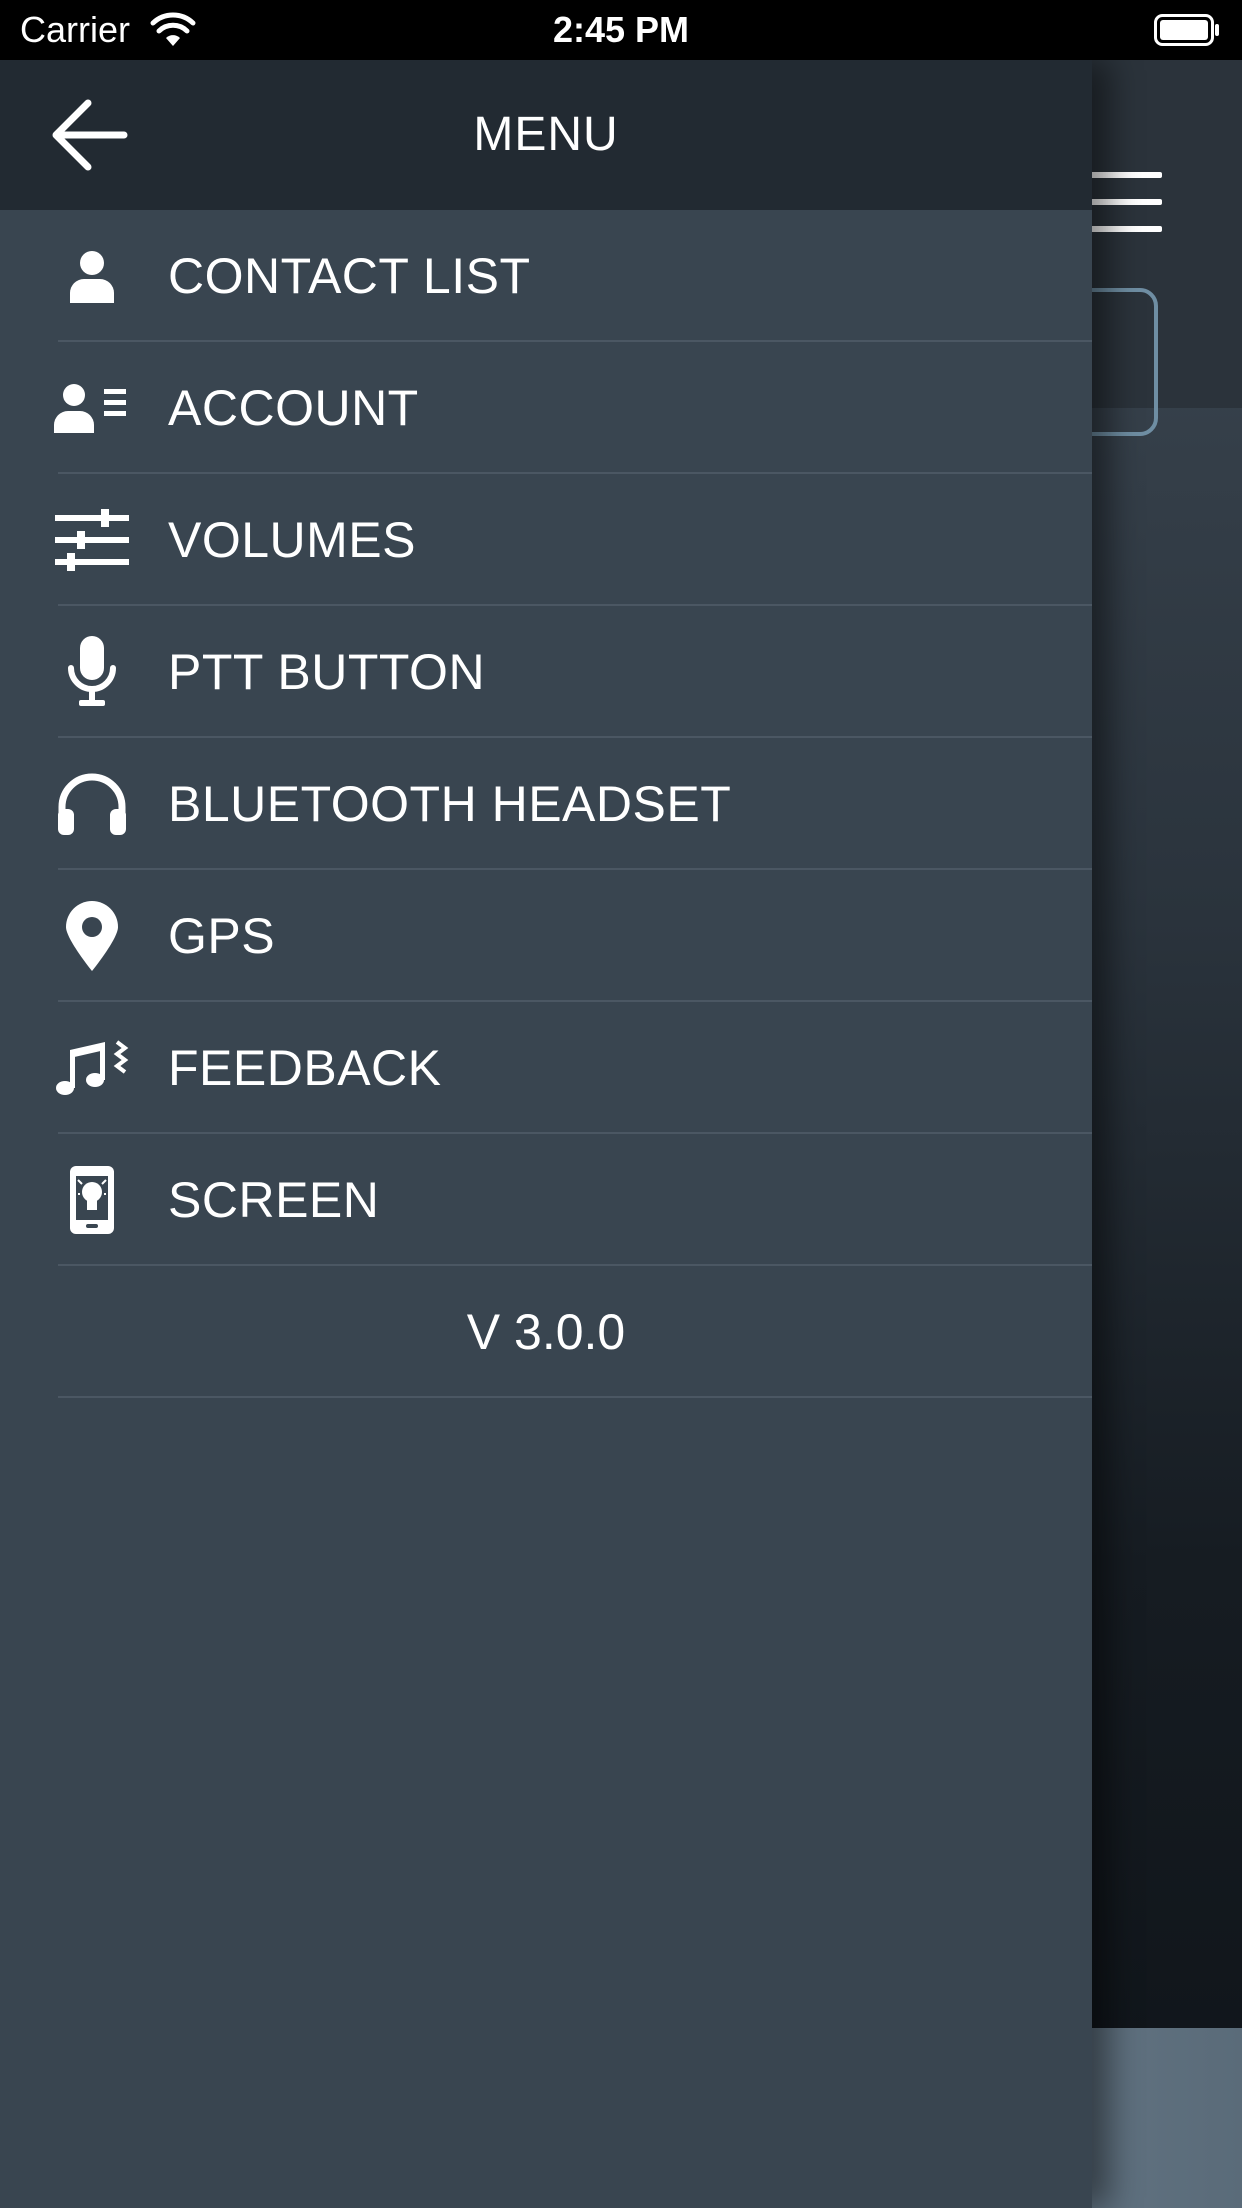 The width and height of the screenshot is (1242, 2208). I want to click on menu-item-label: CONTACT LIST, so click(349, 276).